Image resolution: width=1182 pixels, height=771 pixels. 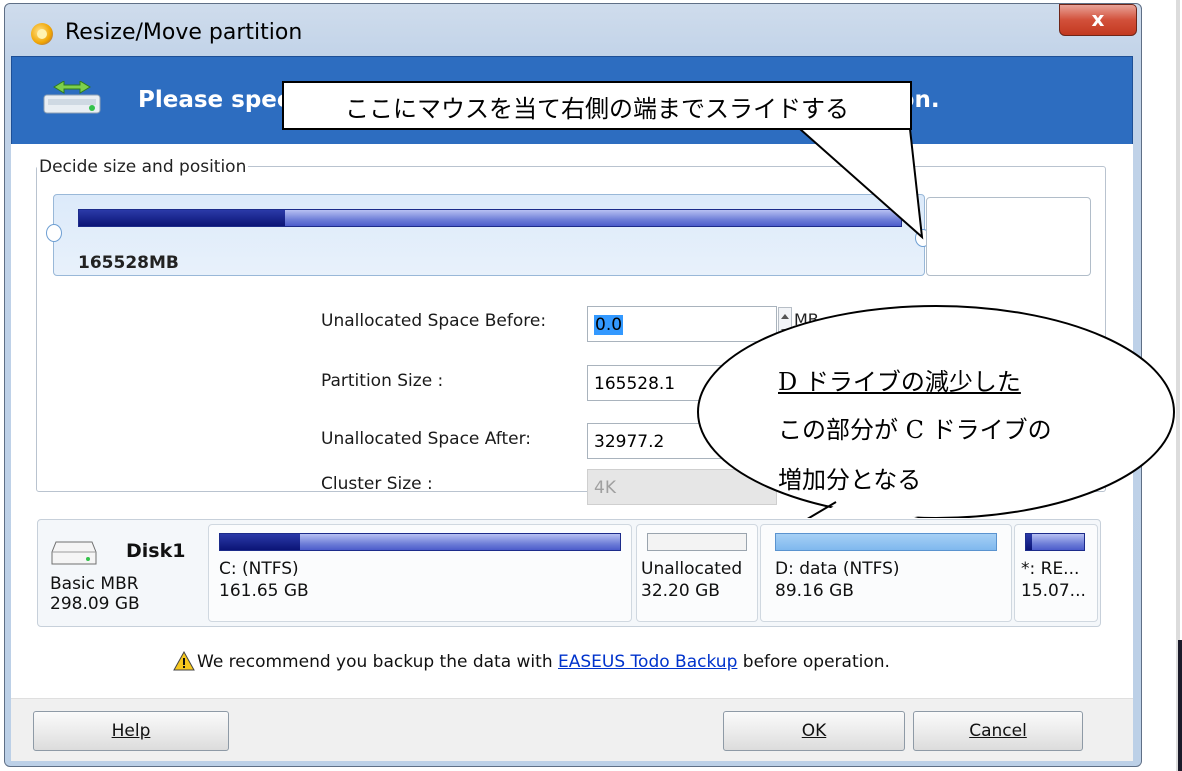 I want to click on top-callout: ここにマウスを当て右側の端までスライドする, so click(x=597, y=105).